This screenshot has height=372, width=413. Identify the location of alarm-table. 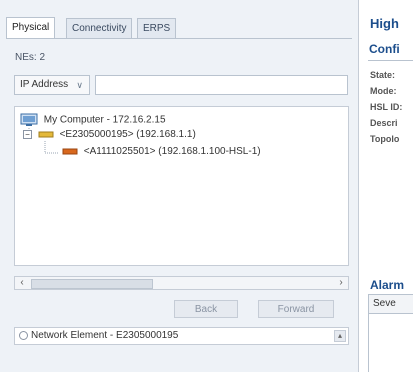
(390, 343).